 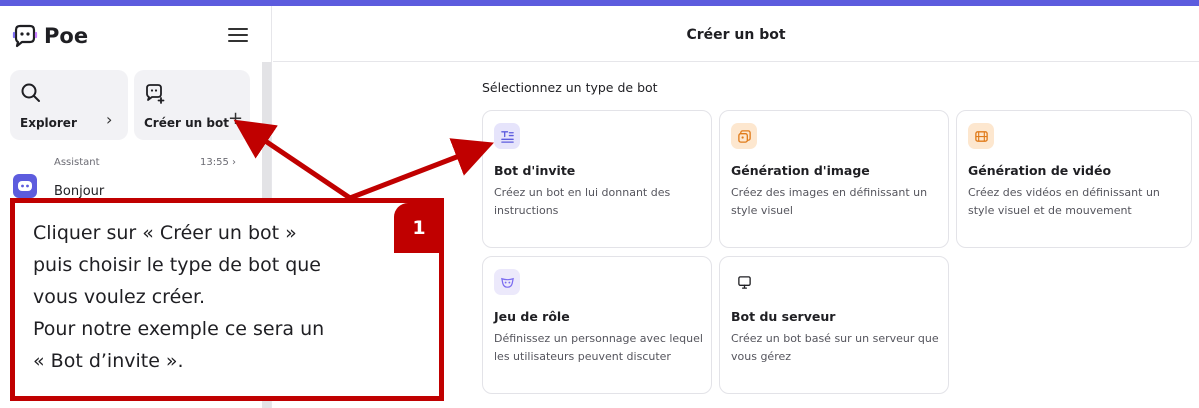 What do you see at coordinates (744, 282) in the screenshot?
I see `monitor-icon` at bounding box center [744, 282].